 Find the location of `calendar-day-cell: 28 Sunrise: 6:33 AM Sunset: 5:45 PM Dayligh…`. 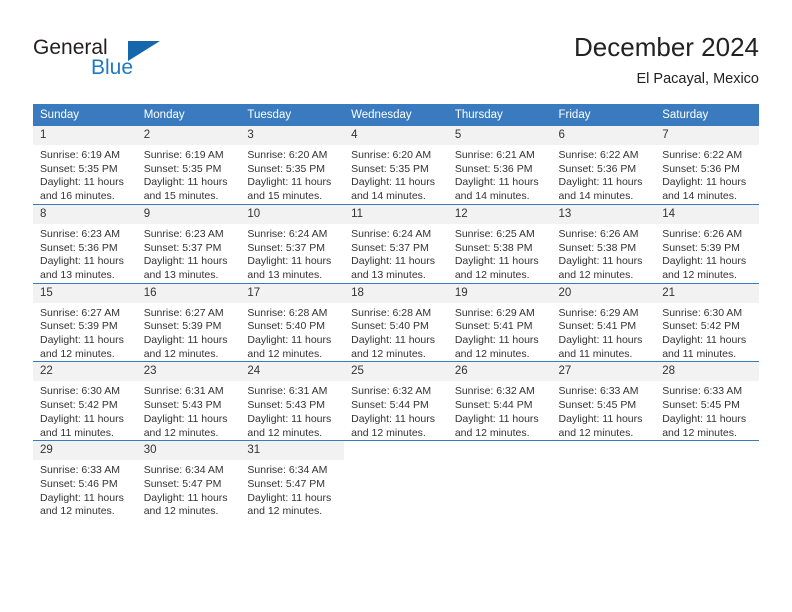

calendar-day-cell: 28 Sunrise: 6:33 AM Sunset: 5:45 PM Dayligh… is located at coordinates (707, 401).